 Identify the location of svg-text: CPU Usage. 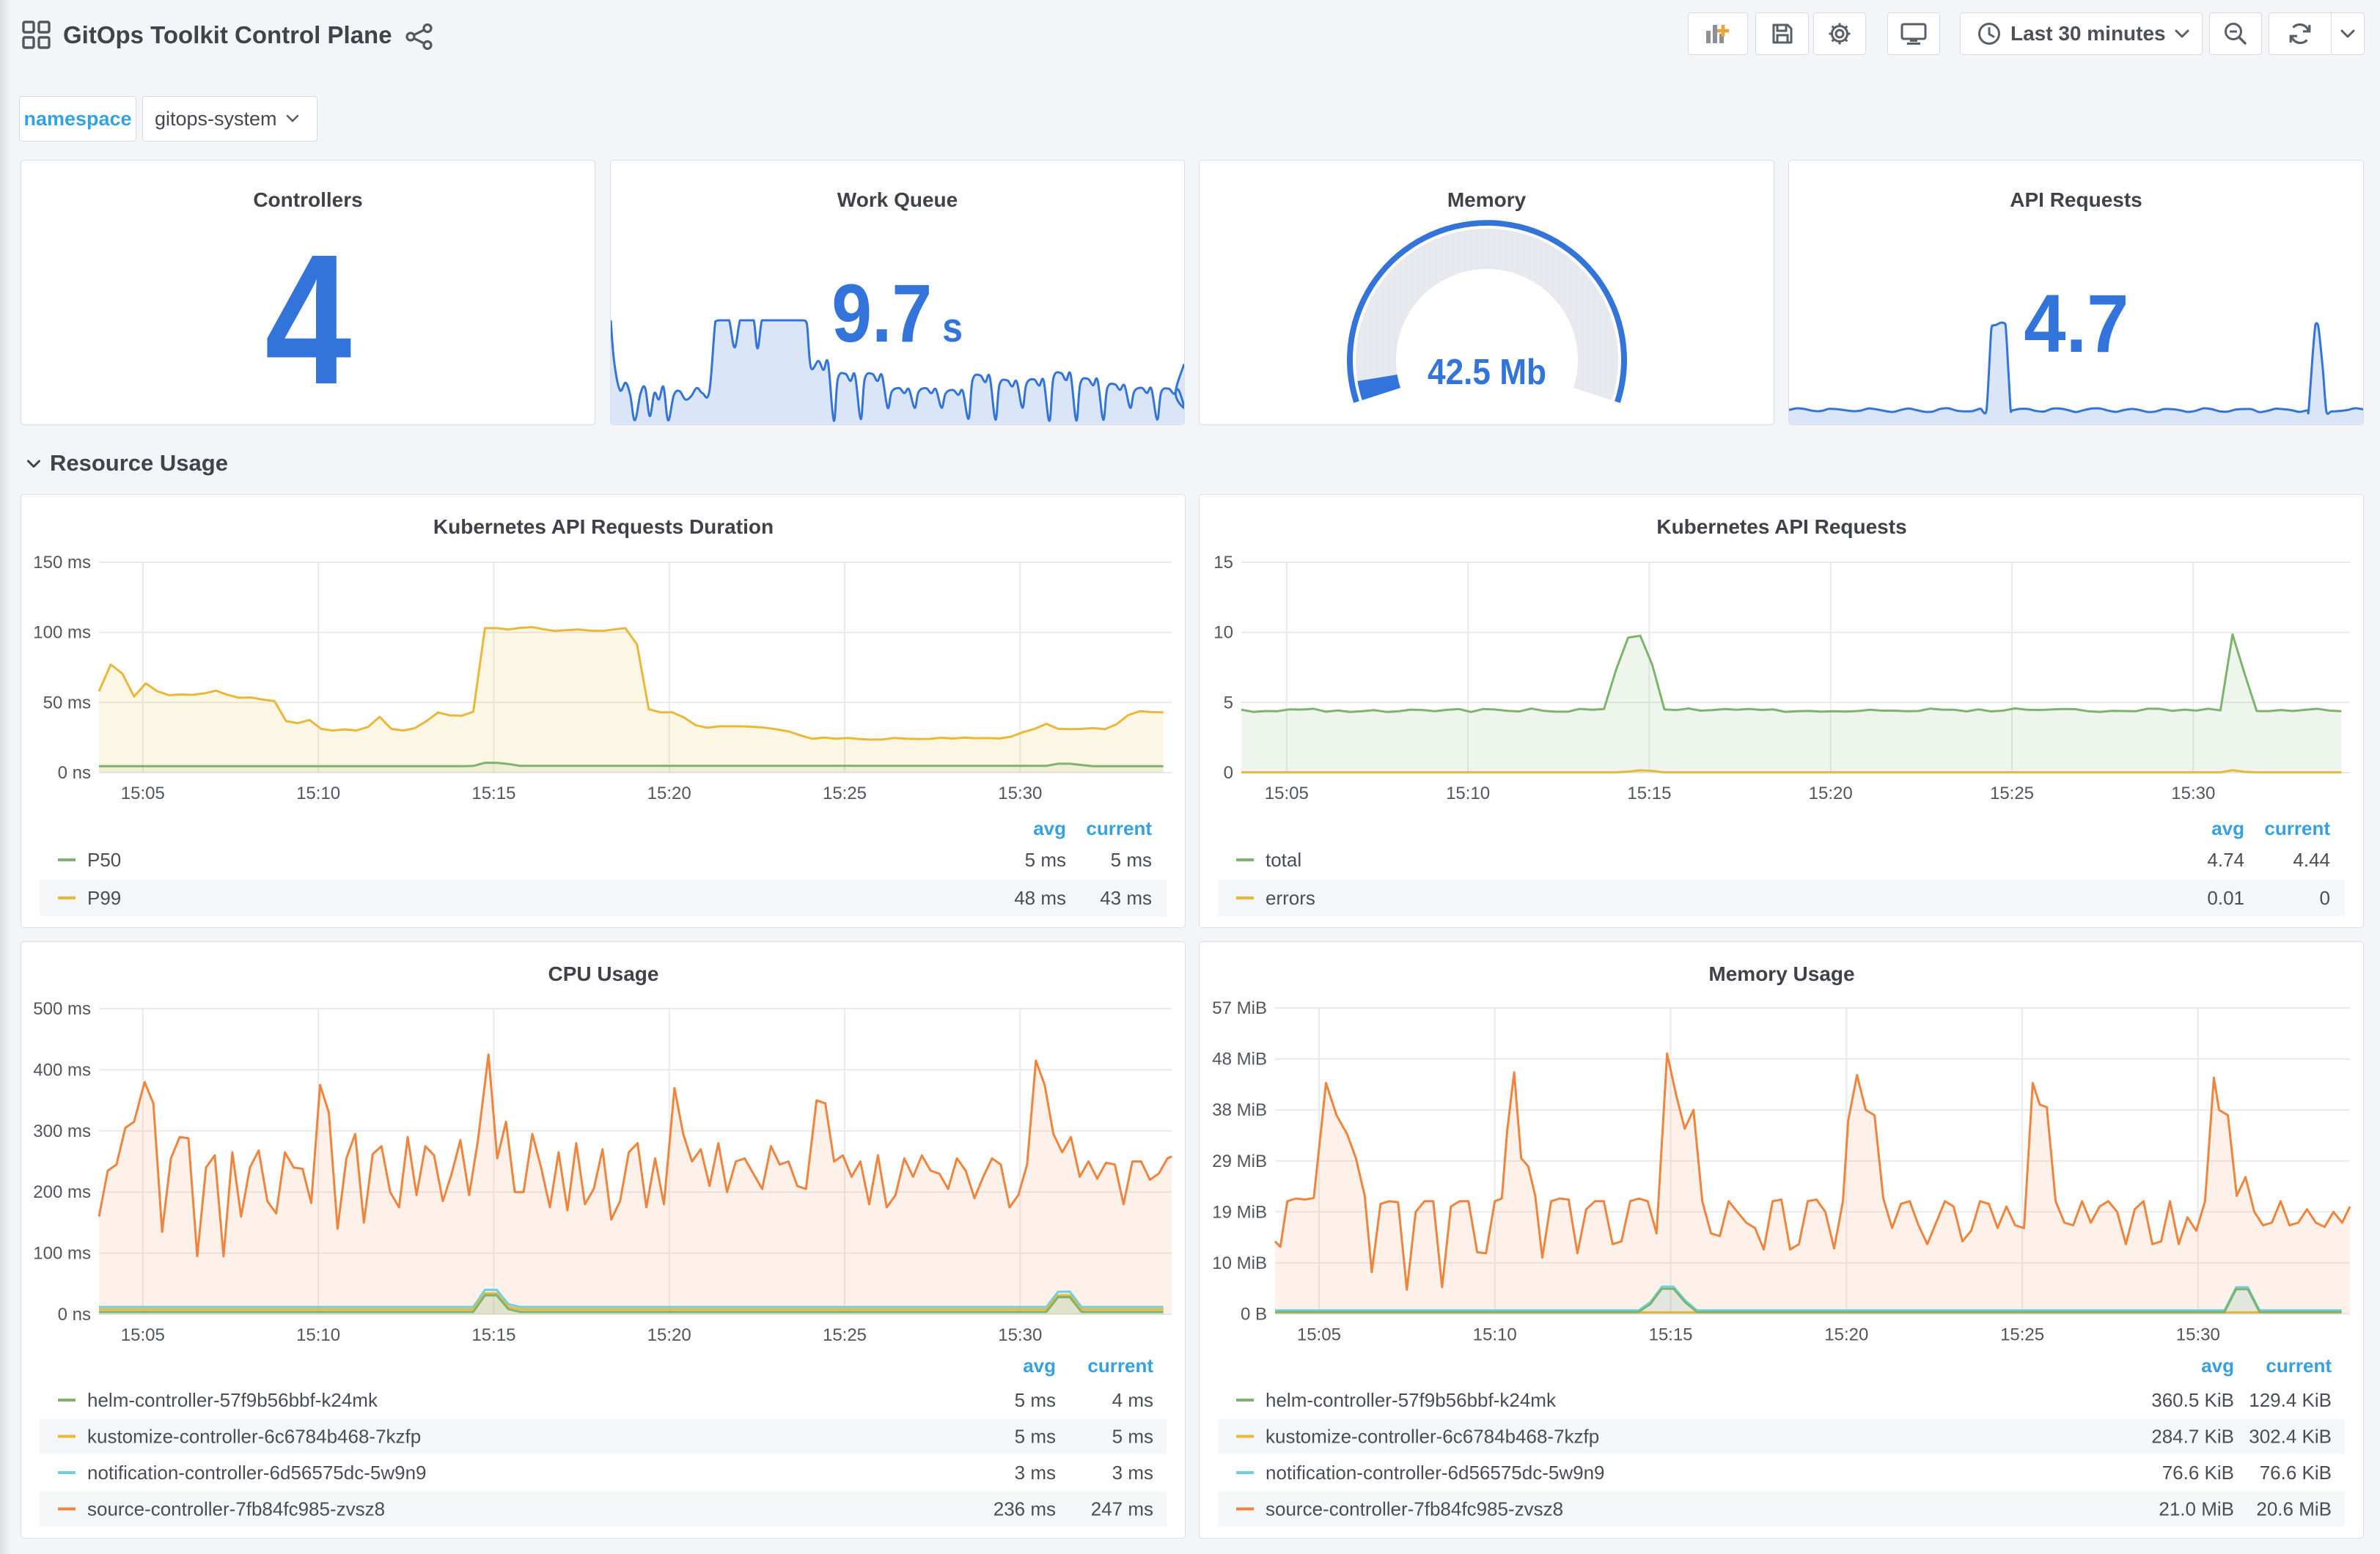
(603, 974).